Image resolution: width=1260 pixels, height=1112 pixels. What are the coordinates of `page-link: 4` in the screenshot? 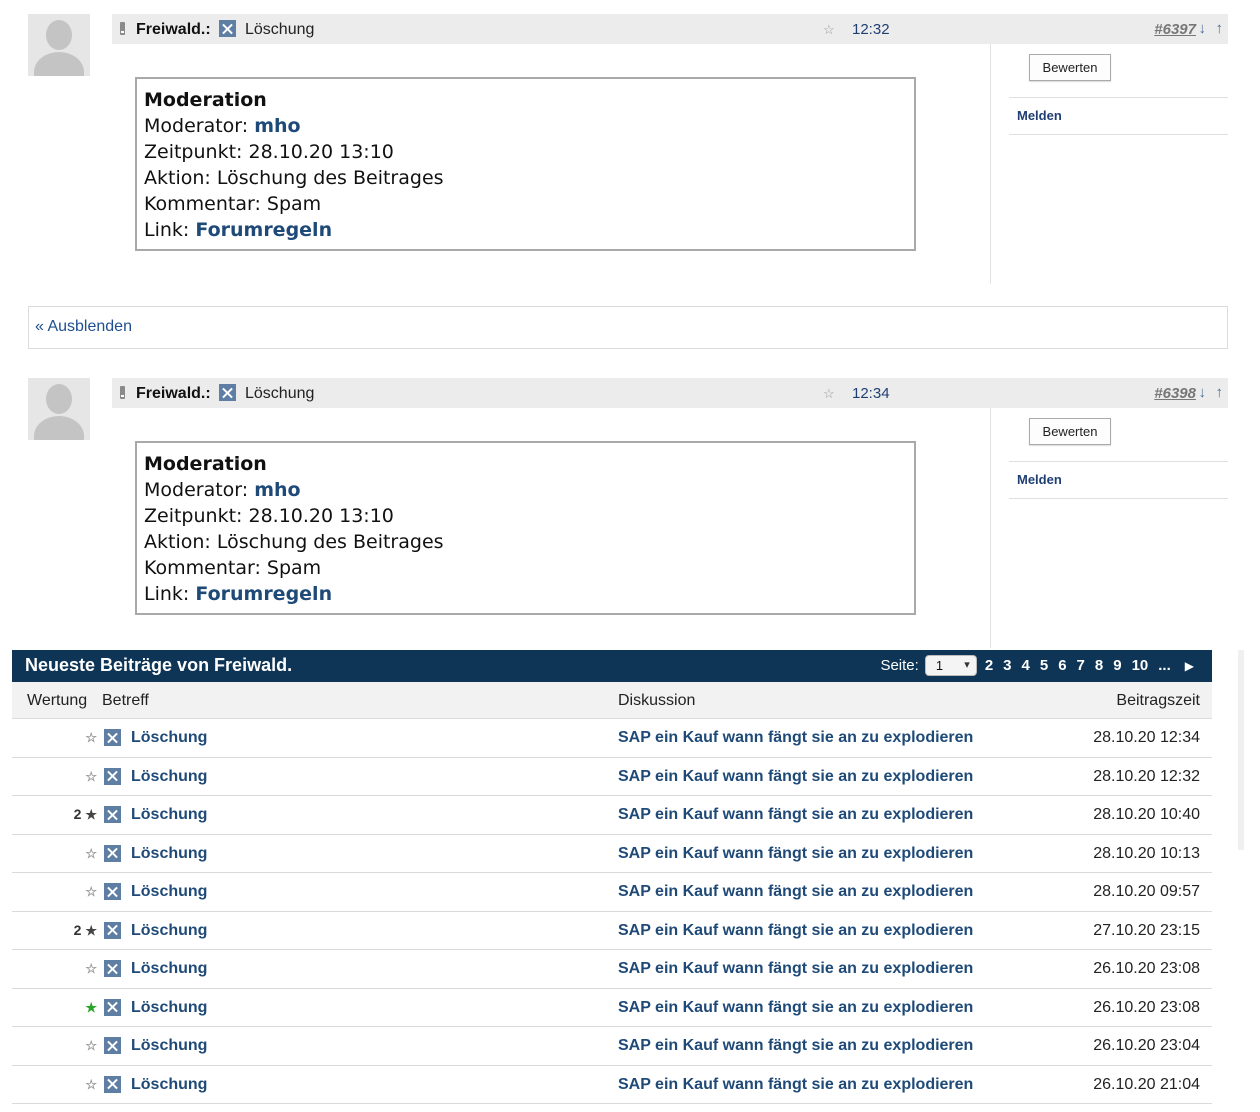 It's located at (1026, 665).